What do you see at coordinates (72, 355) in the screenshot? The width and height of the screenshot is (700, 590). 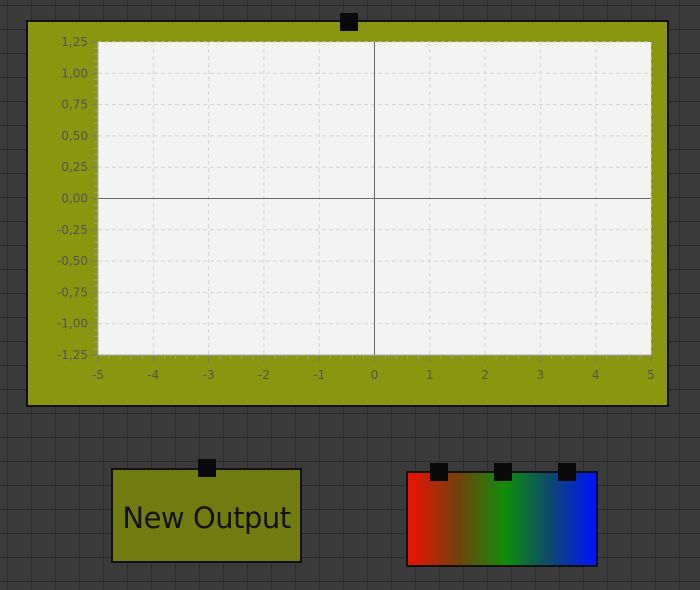 I see `y-tick-label: -1,25` at bounding box center [72, 355].